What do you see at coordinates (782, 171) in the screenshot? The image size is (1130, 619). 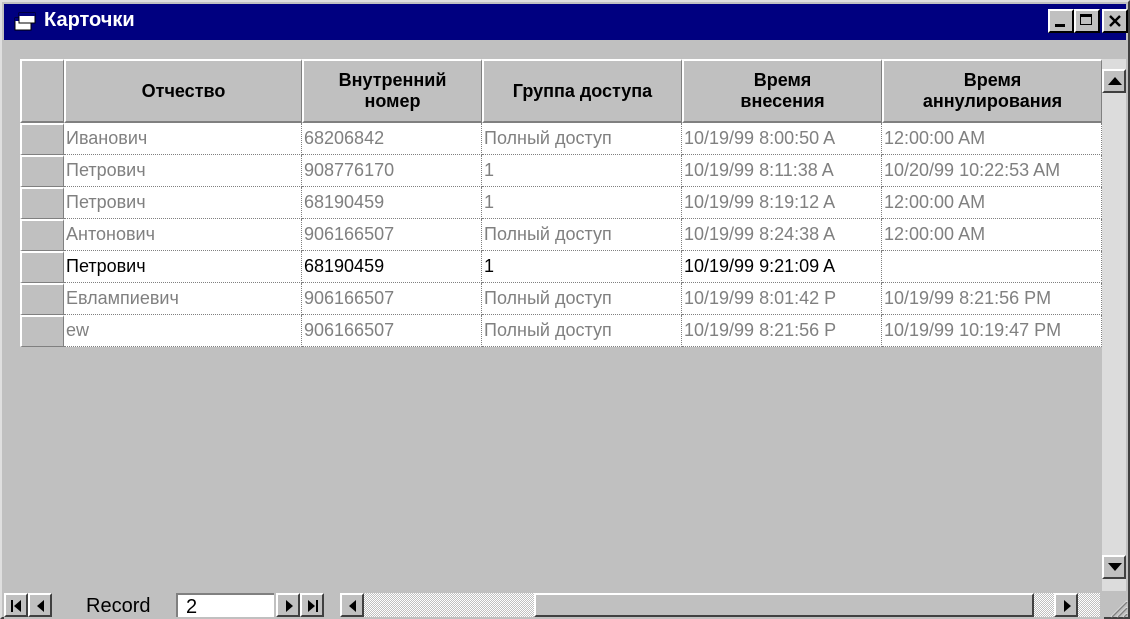 I see `cell-entry-time: 10/19/99 8:11:38 A` at bounding box center [782, 171].